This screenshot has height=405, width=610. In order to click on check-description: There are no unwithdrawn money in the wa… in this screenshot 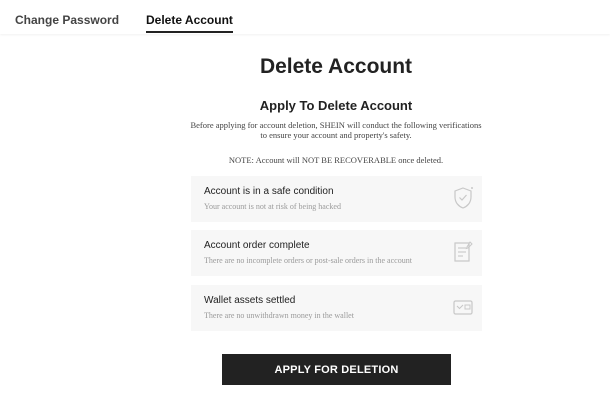, I will do `click(279, 315)`.